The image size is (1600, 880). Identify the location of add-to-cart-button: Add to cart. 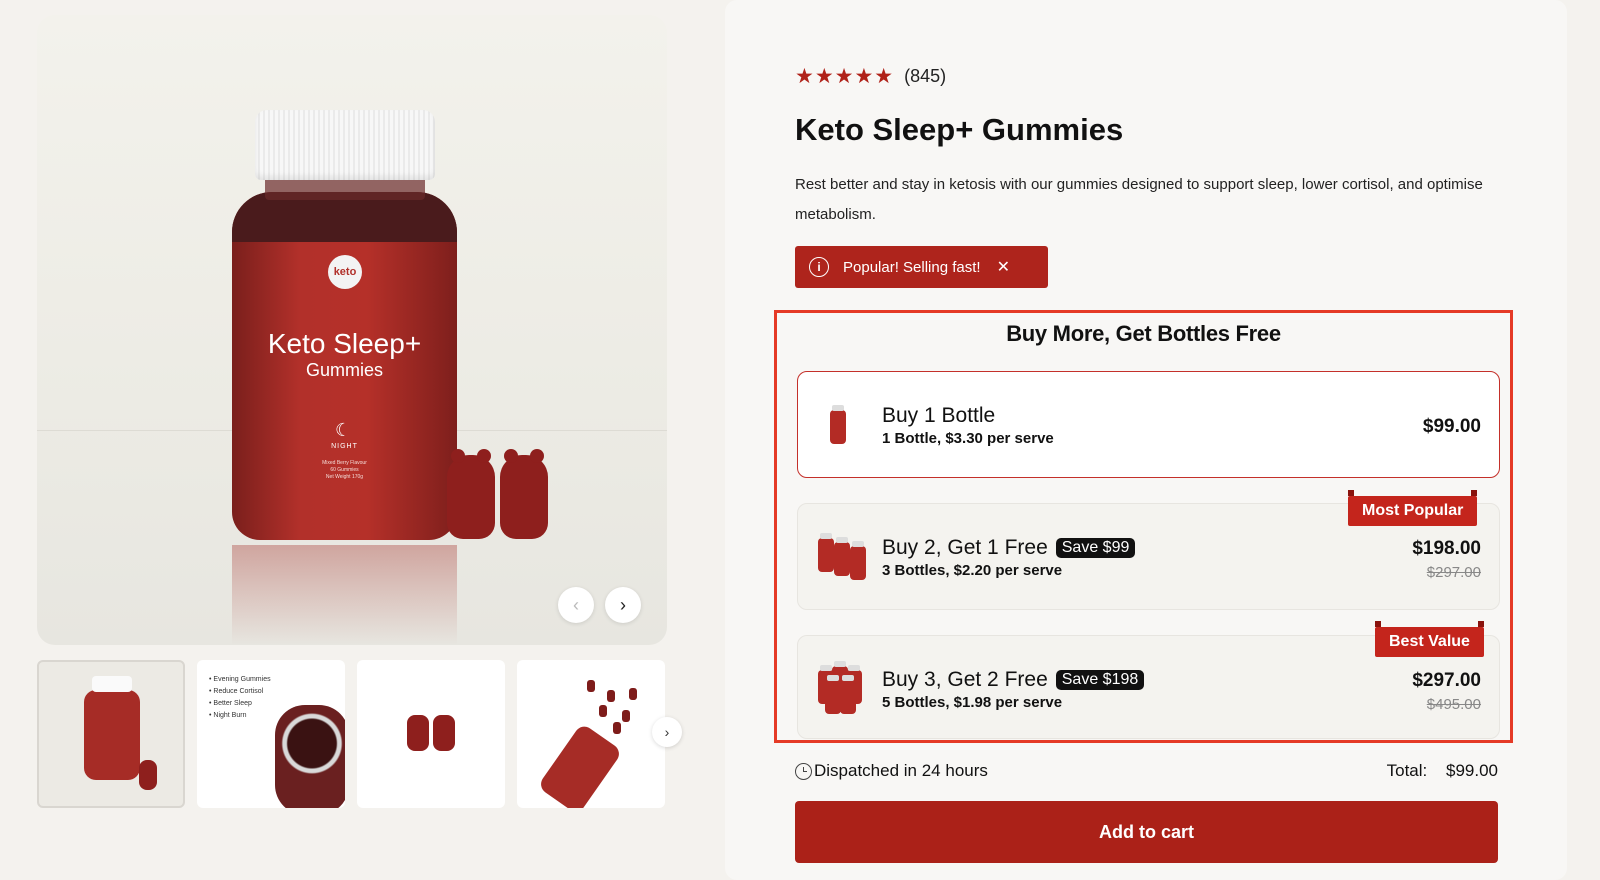
(1146, 832).